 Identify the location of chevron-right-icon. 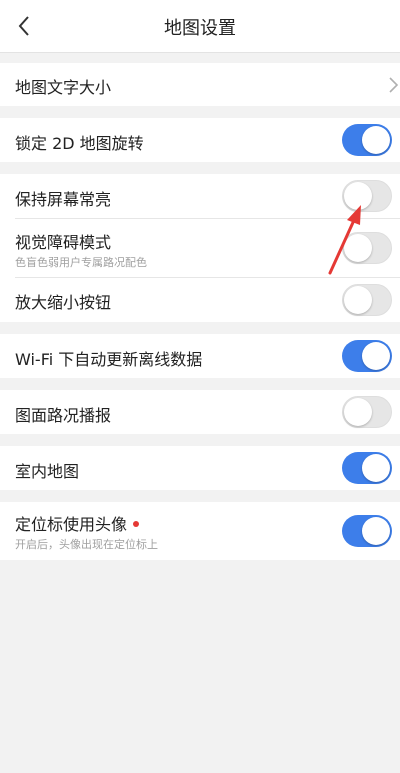
(394, 85).